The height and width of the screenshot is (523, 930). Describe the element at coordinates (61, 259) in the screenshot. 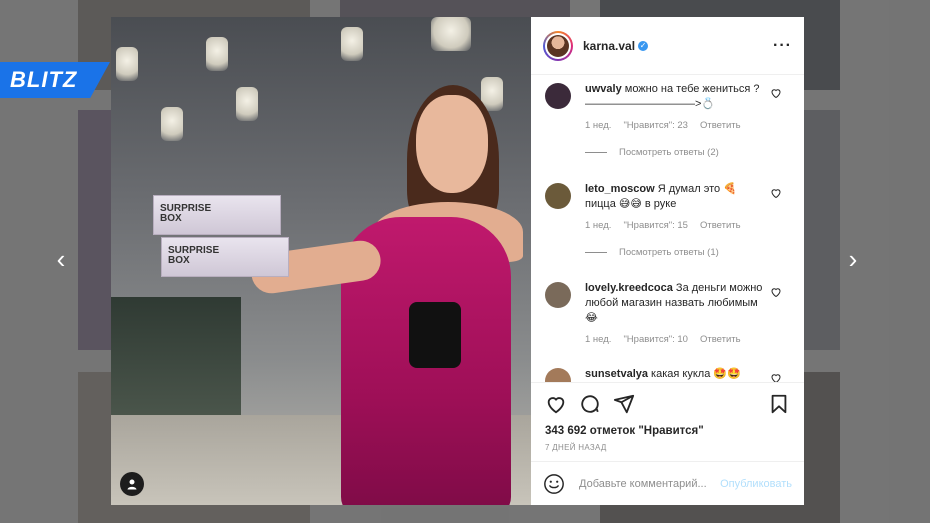

I see `prev-arrow-icon: ‹` at that location.